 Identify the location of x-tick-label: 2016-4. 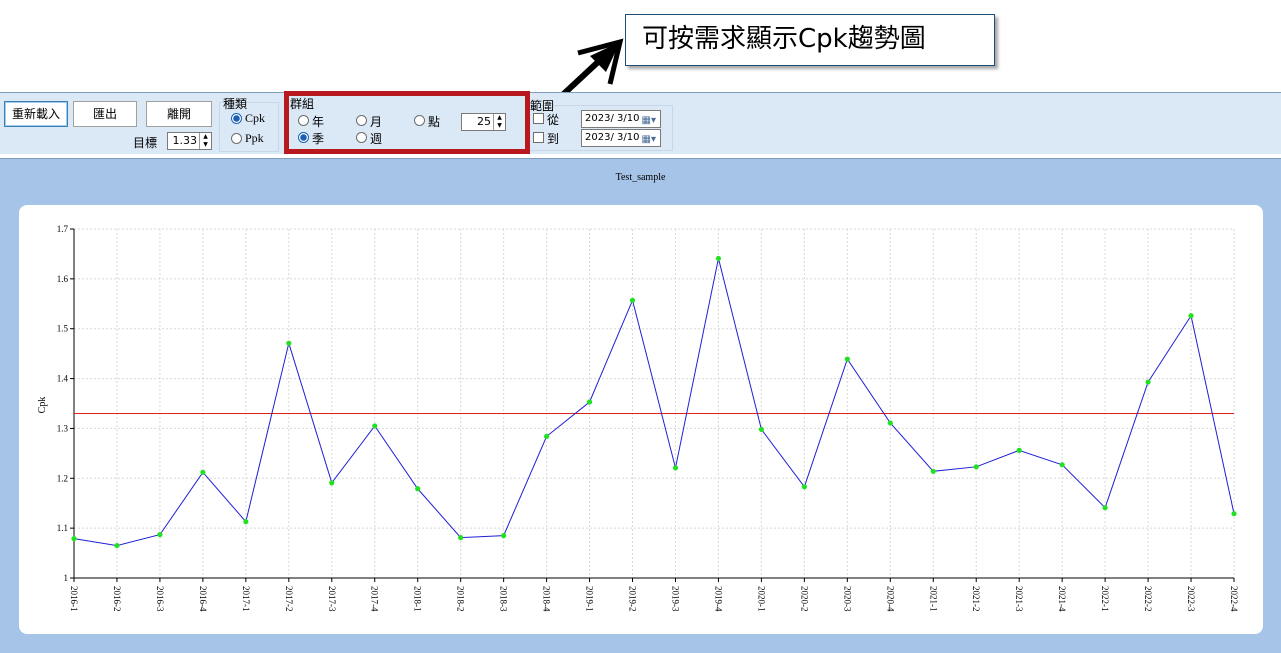
(203, 599).